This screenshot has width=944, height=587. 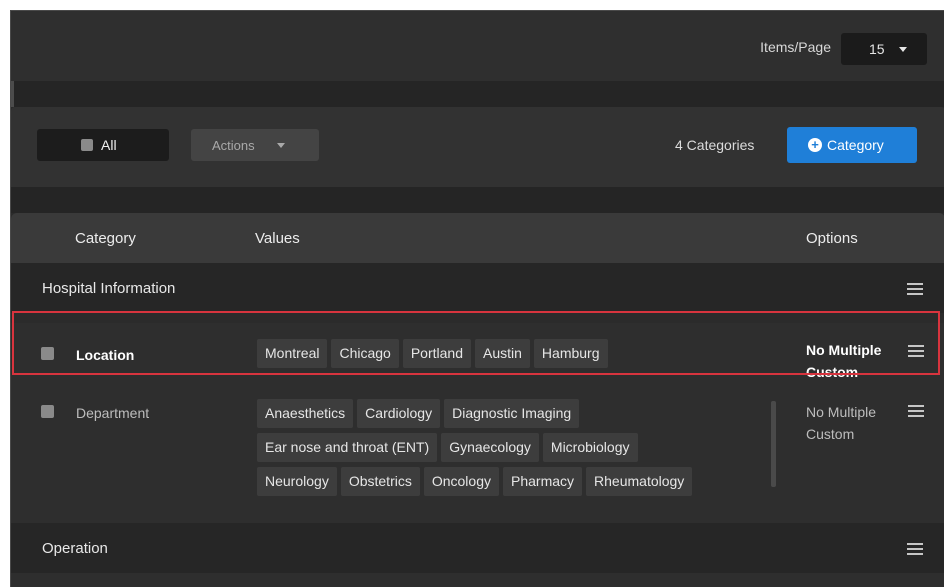 What do you see at coordinates (12, 94) in the screenshot?
I see `left-accent-bar` at bounding box center [12, 94].